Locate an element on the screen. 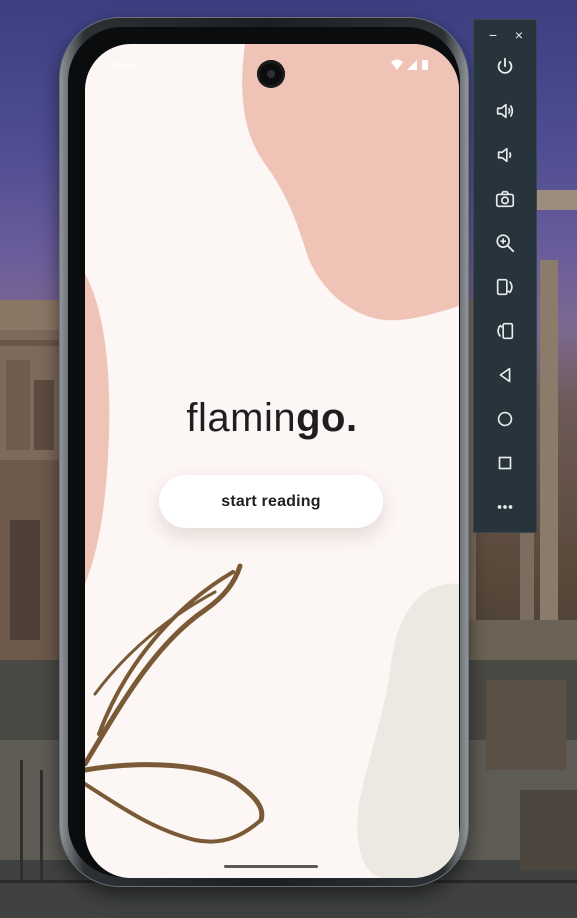 Image resolution: width=577 pixels, height=918 pixels. front-camera is located at coordinates (271, 74).